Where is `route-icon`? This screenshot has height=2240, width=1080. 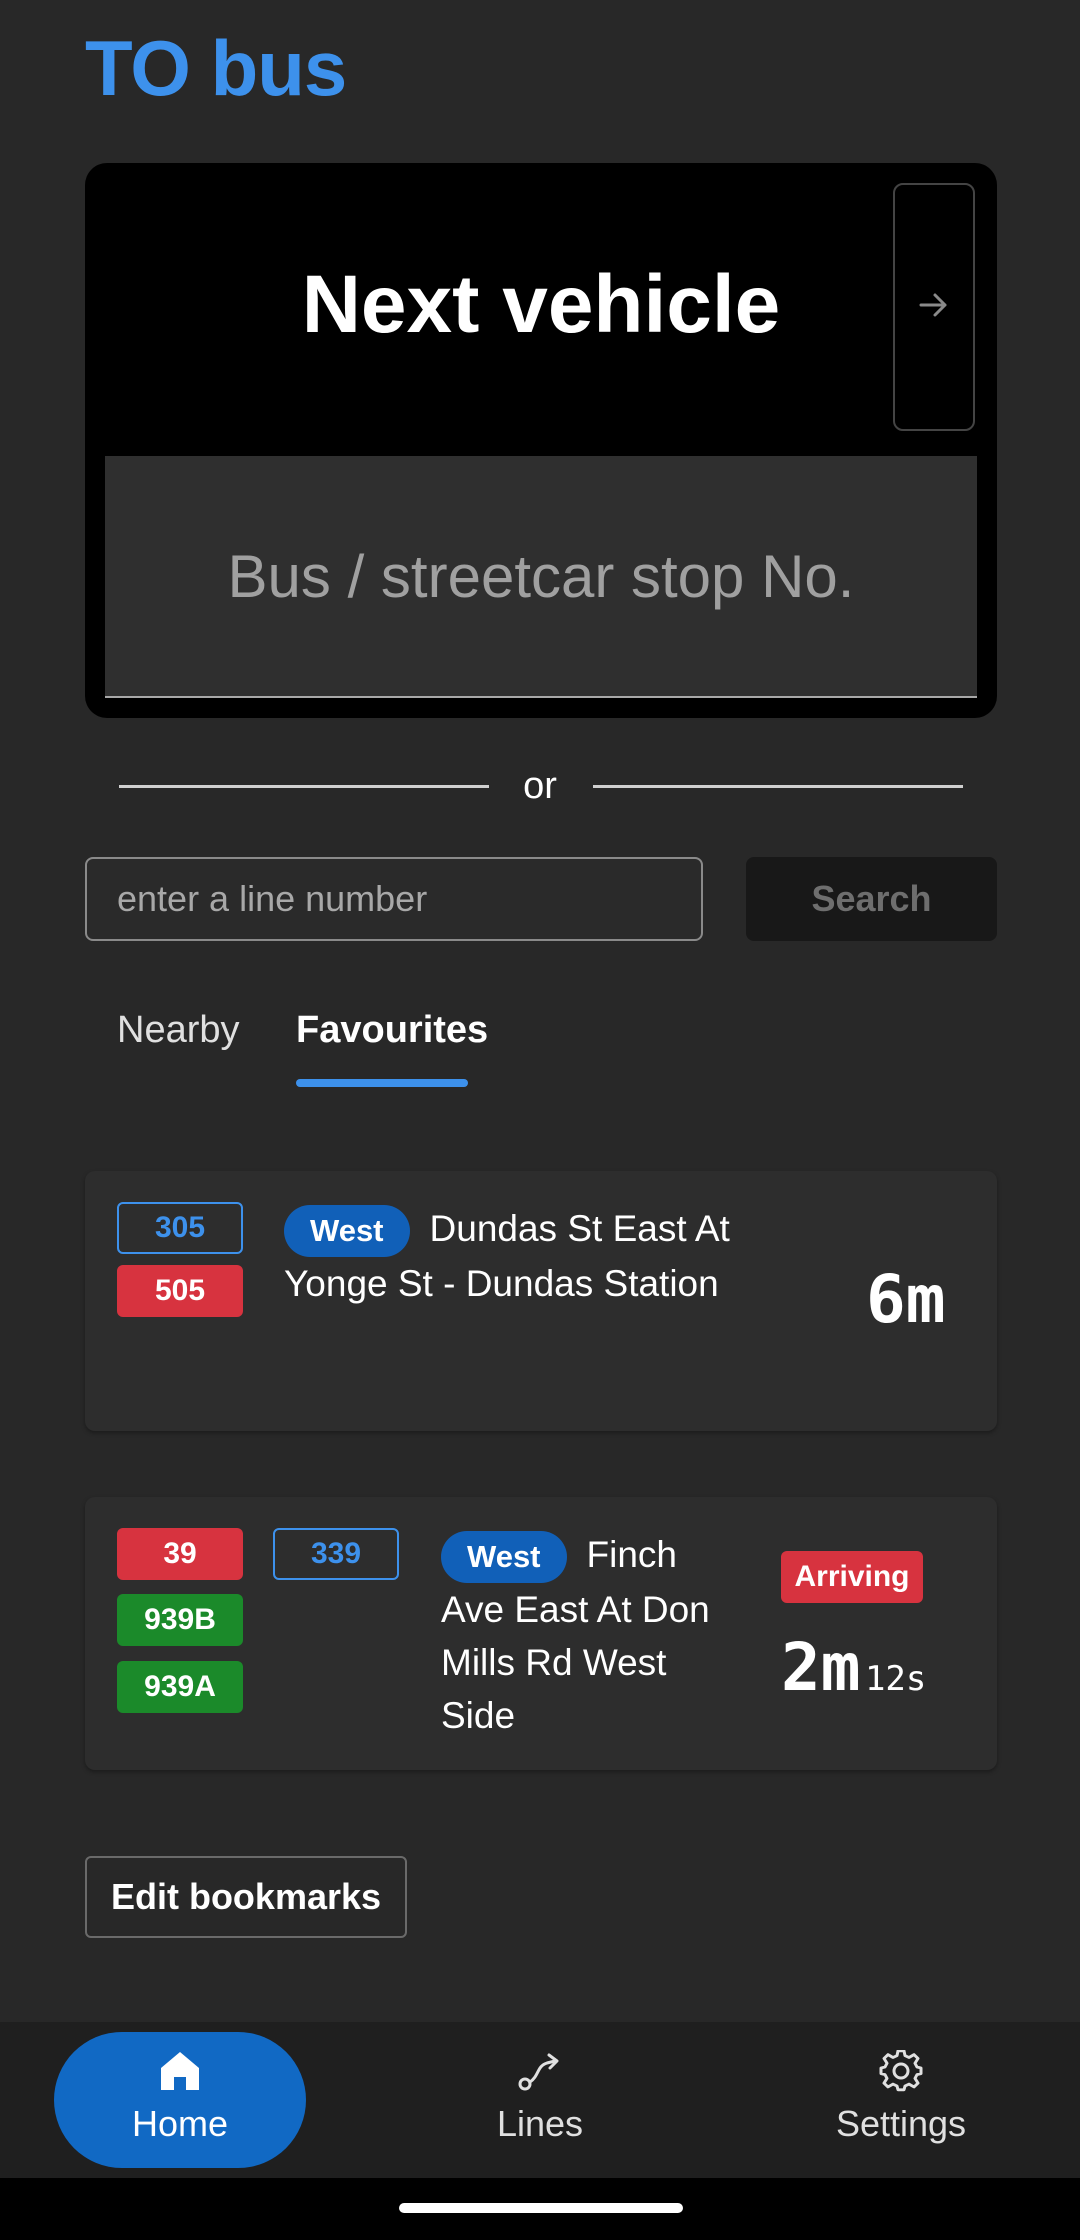 route-icon is located at coordinates (540, 2072).